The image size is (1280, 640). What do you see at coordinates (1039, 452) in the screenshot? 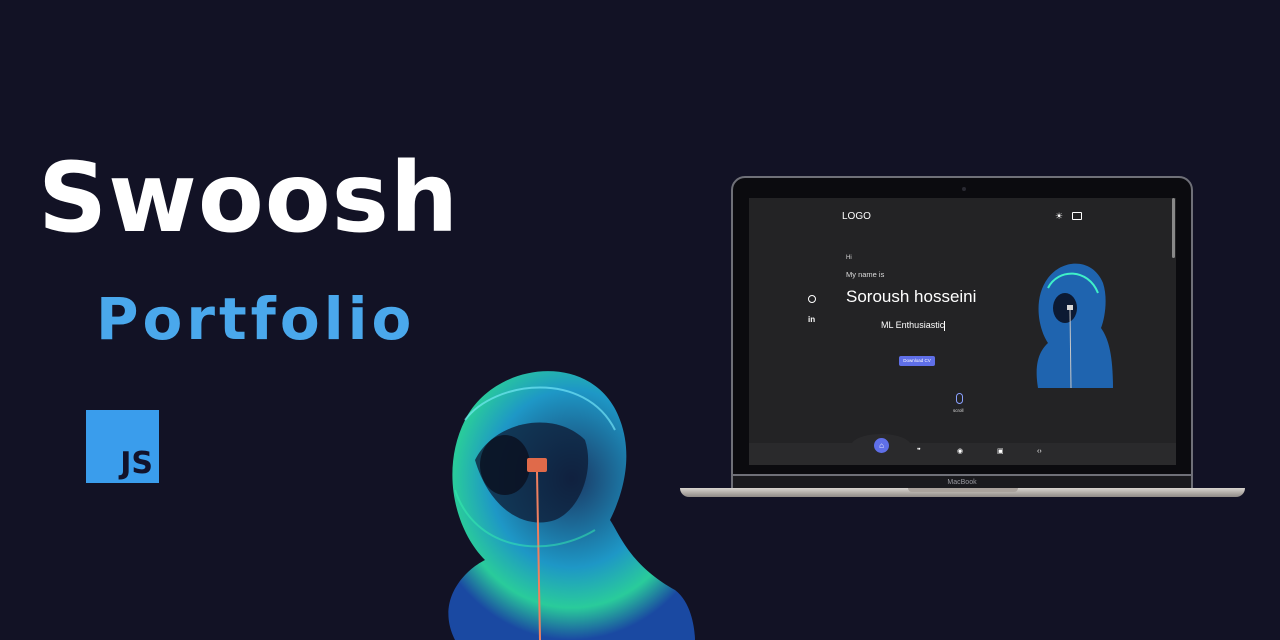
I see `code-icon: ‹›` at bounding box center [1039, 452].